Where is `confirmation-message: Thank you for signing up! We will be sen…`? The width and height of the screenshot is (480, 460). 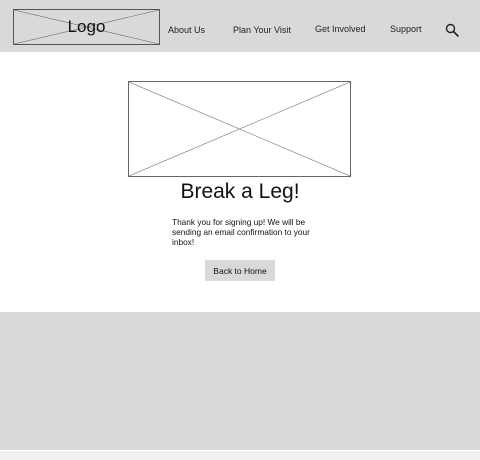 confirmation-message: Thank you for signing up! We will be sen… is located at coordinates (241, 232).